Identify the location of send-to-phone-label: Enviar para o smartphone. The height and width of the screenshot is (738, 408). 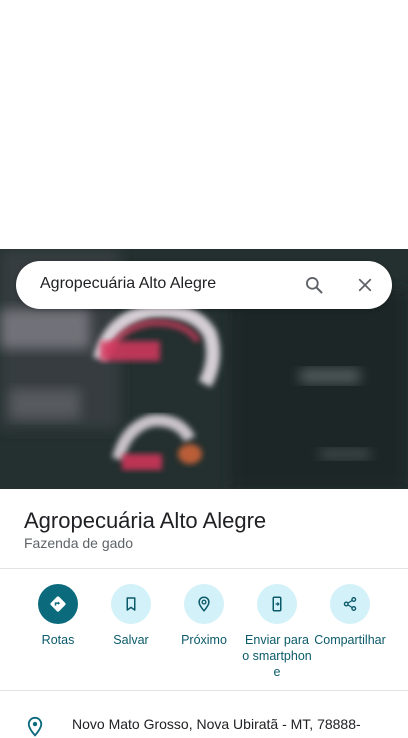
(277, 656).